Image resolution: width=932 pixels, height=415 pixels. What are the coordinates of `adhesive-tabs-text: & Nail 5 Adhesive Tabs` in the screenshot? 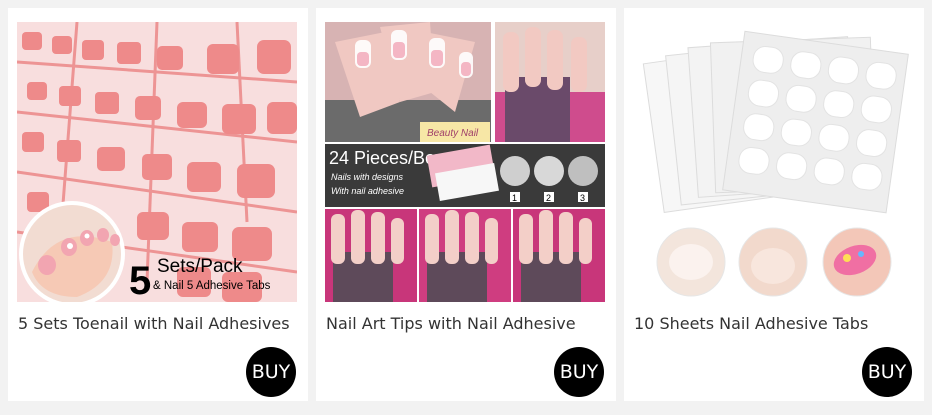 It's located at (212, 286).